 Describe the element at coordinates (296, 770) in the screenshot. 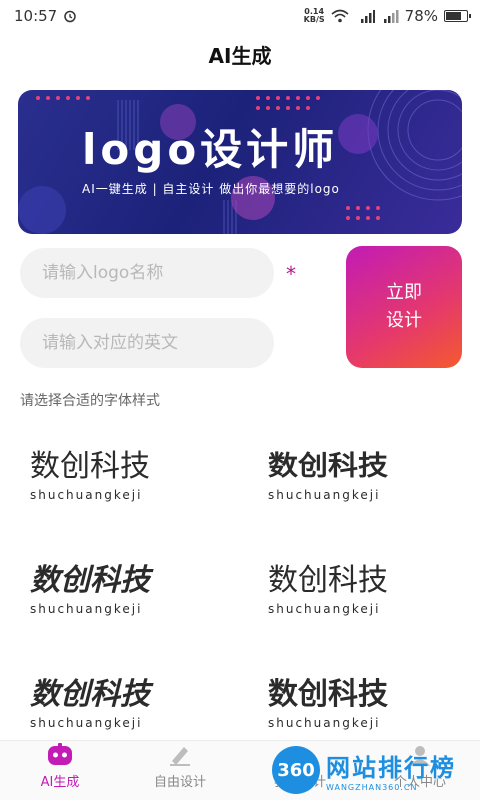

I see `watermark-badge: 360` at that location.